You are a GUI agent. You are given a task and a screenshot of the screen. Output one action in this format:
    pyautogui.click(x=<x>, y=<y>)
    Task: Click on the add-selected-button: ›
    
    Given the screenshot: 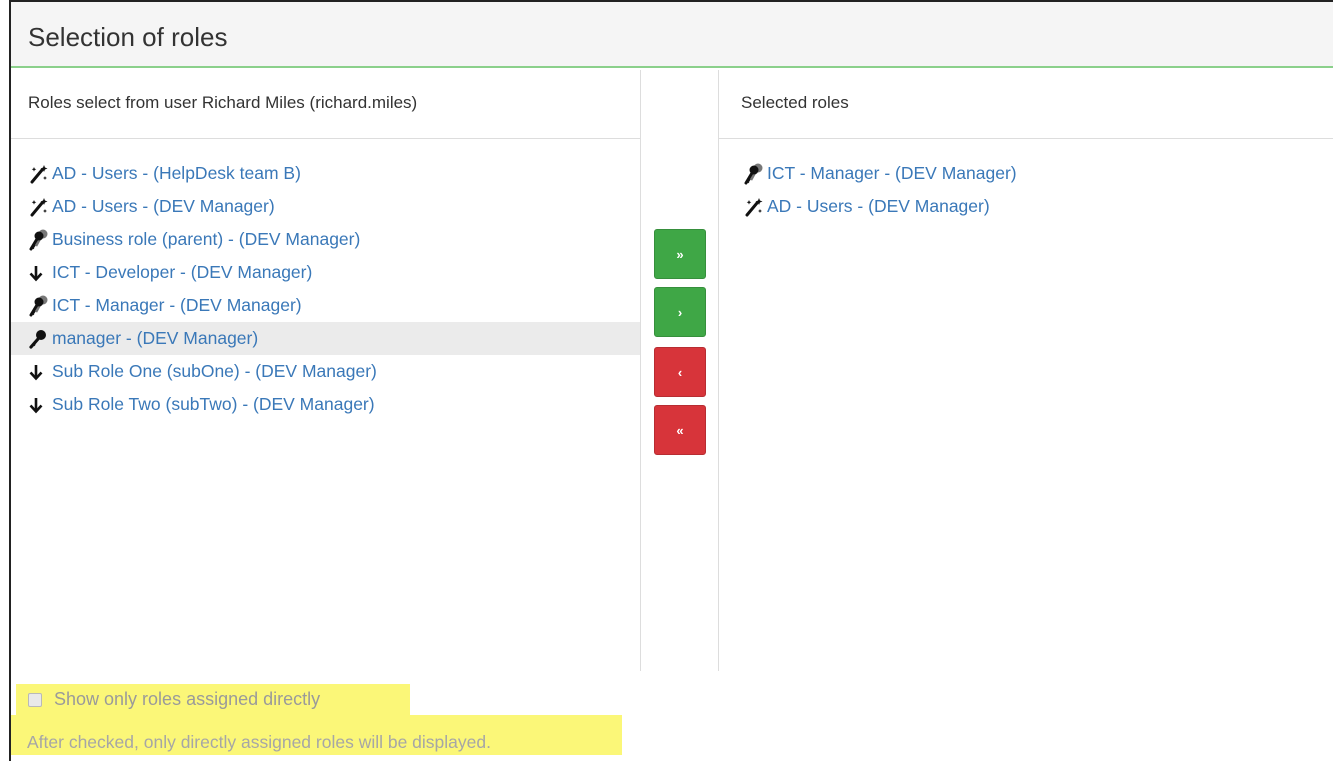 What is the action you would take?
    pyautogui.click(x=680, y=312)
    